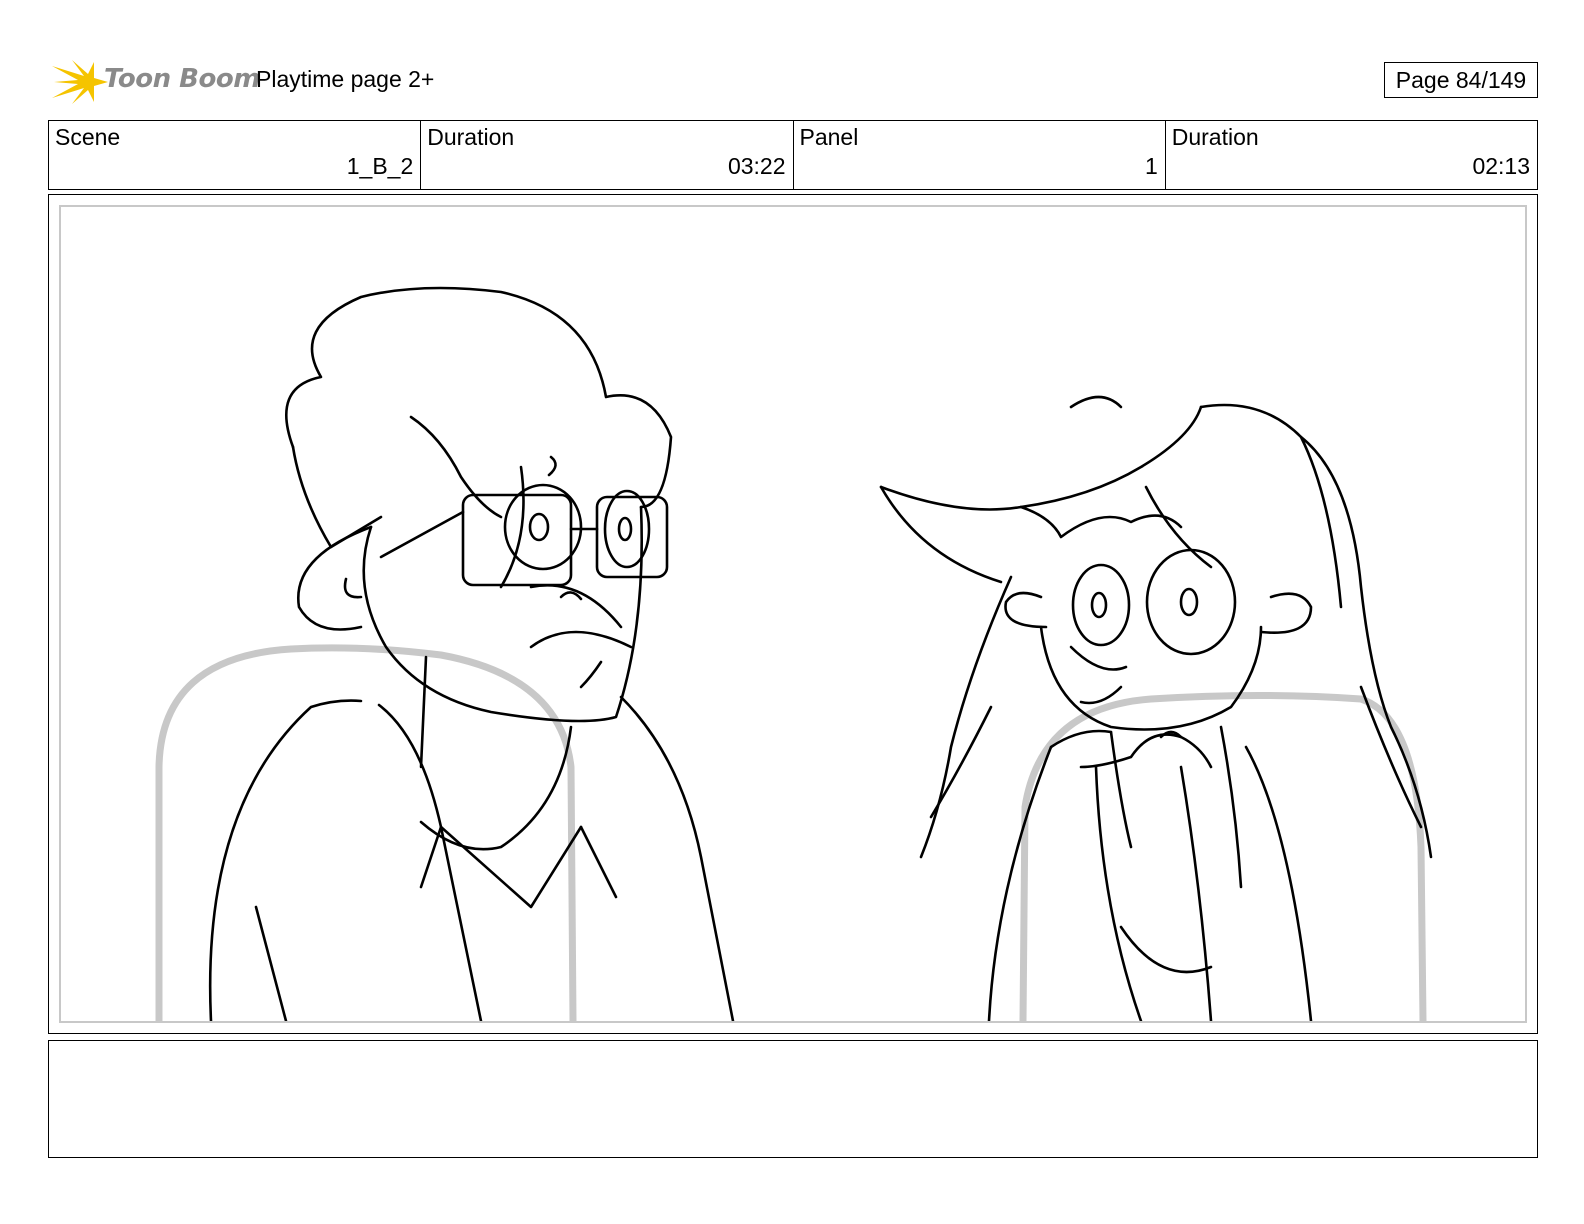 This screenshot has height=1224, width=1584. Describe the element at coordinates (793, 1099) in the screenshot. I see `panel-notes-box` at that location.